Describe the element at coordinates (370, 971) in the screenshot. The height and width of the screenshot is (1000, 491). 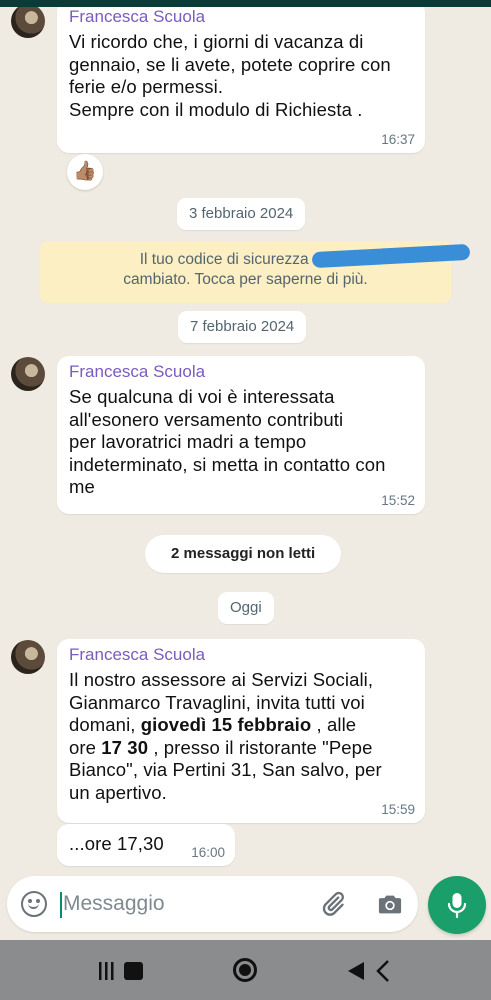
I see `back-icon` at that location.